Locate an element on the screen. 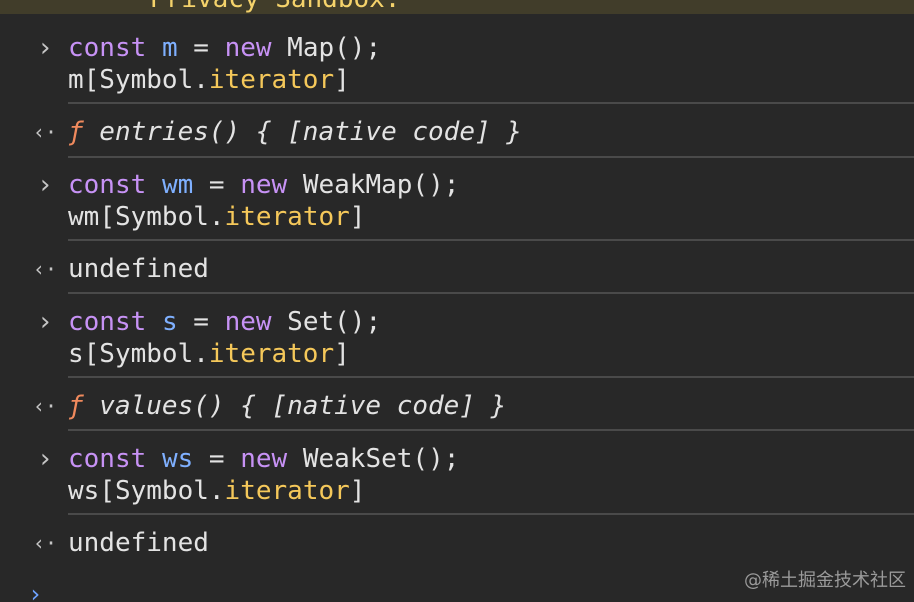 This screenshot has height=602, width=914. code-line: ws[Symbol.iterator] is located at coordinates (217, 491).